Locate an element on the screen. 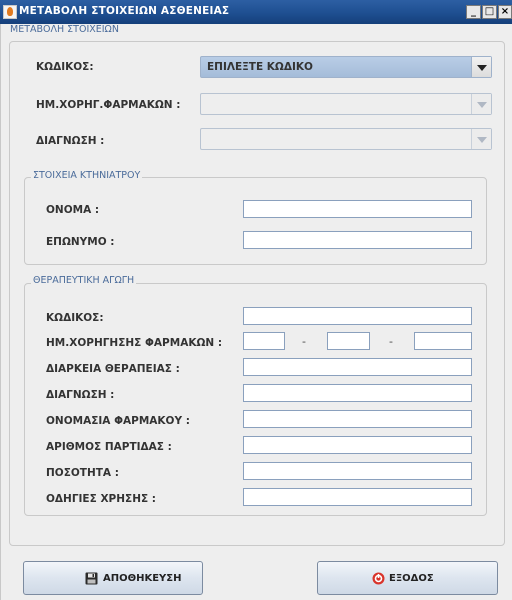  save-button-label: ΑΠΟΘΗΚΕΥΣΗ is located at coordinates (142, 578).